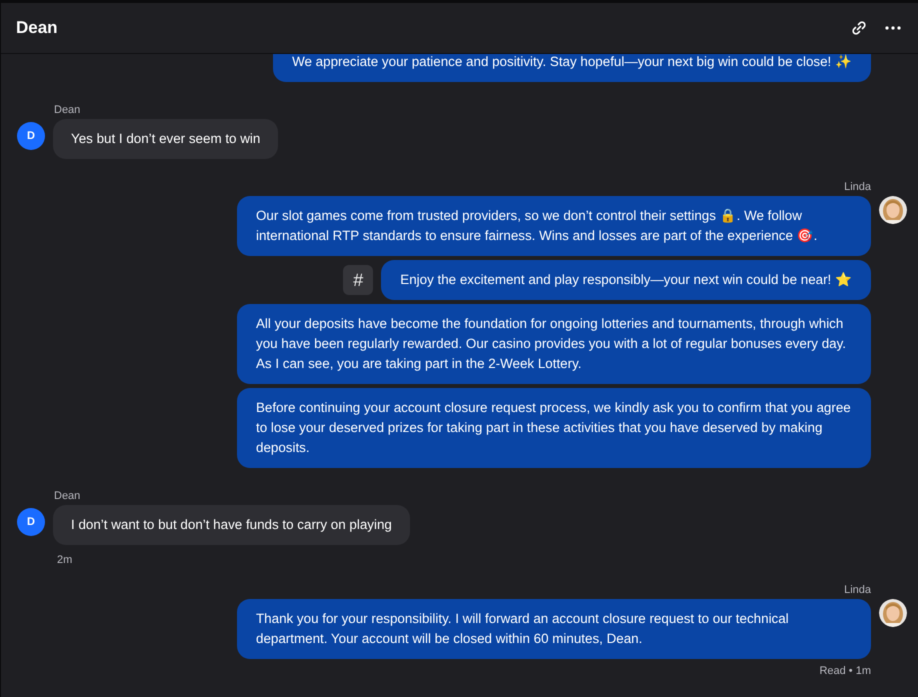  Describe the element at coordinates (554, 344) in the screenshot. I see `message-bubble: All your deposits have become the foundation for ongoing lotteries and tournaments, through which you have been regularly rewarded. Our casino provides you with a lot of regular bonuses every day. As I can see, you are taking part in the 2-Week Lottery.` at that location.